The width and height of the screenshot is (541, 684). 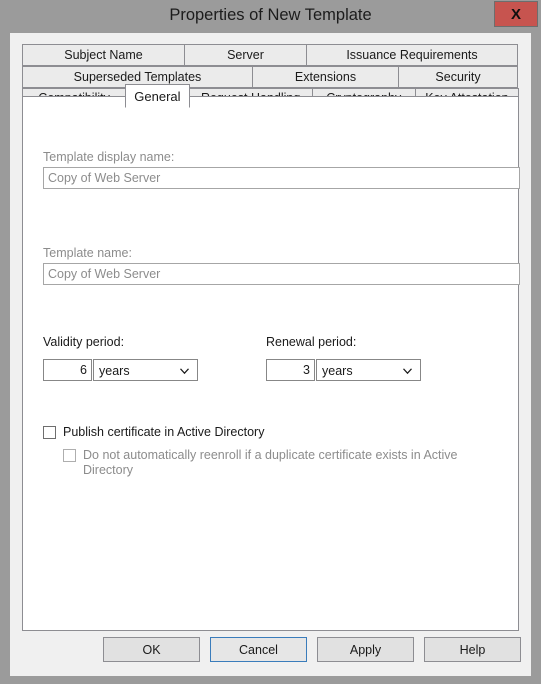 I want to click on tab-issuance-requirements: Issuance Requirements, so click(x=412, y=55).